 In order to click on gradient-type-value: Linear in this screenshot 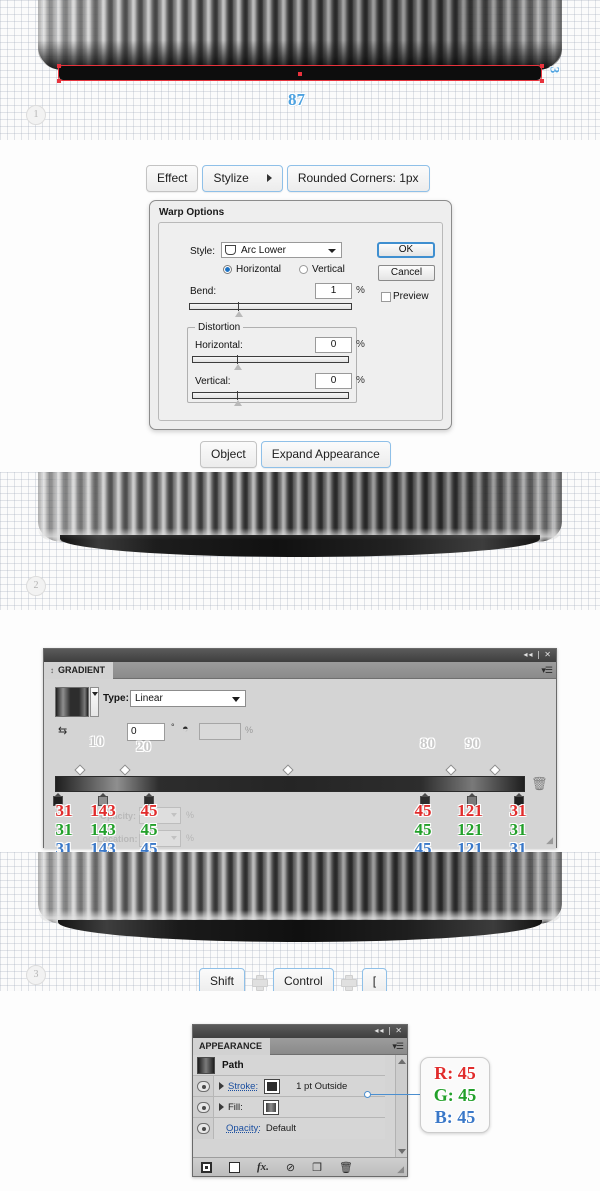, I will do `click(149, 698)`.